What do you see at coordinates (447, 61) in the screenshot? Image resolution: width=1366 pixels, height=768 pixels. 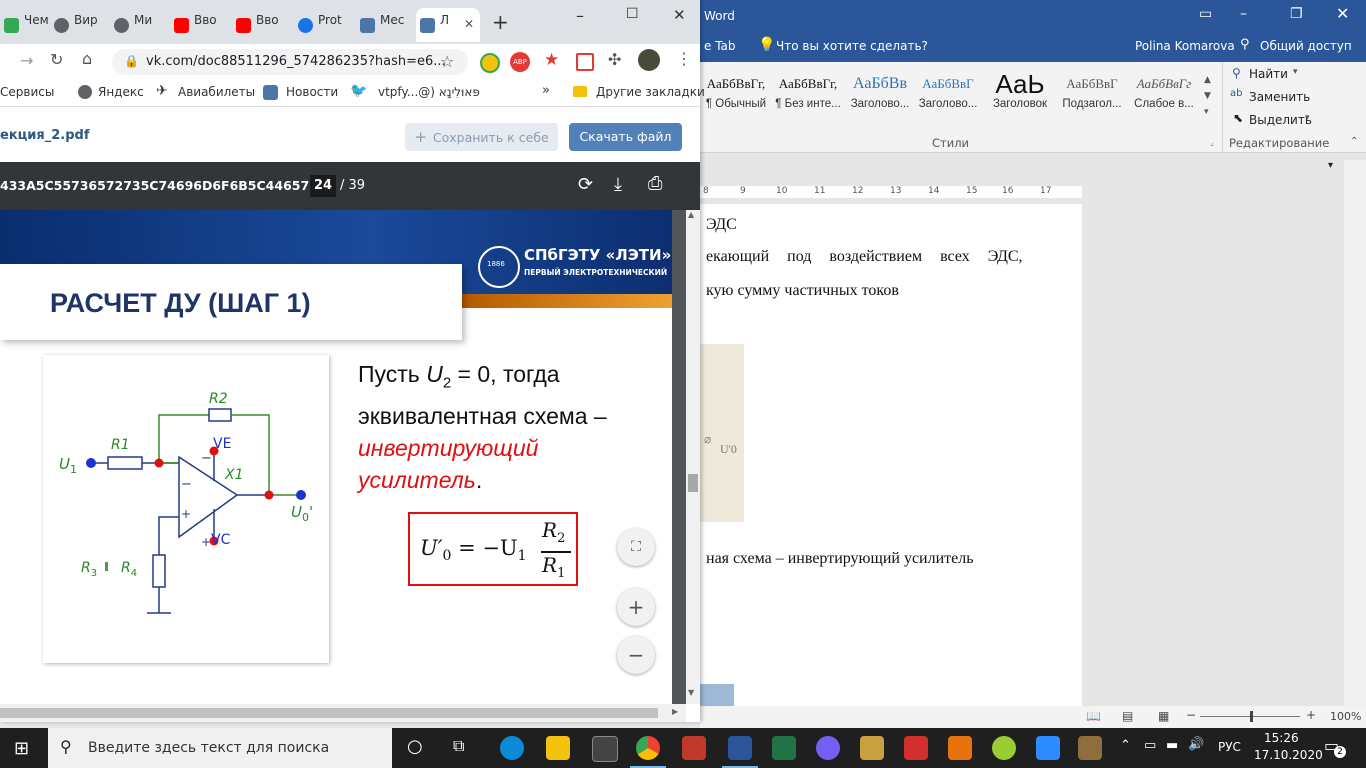 I see `bookmark-star-icon: ☆` at bounding box center [447, 61].